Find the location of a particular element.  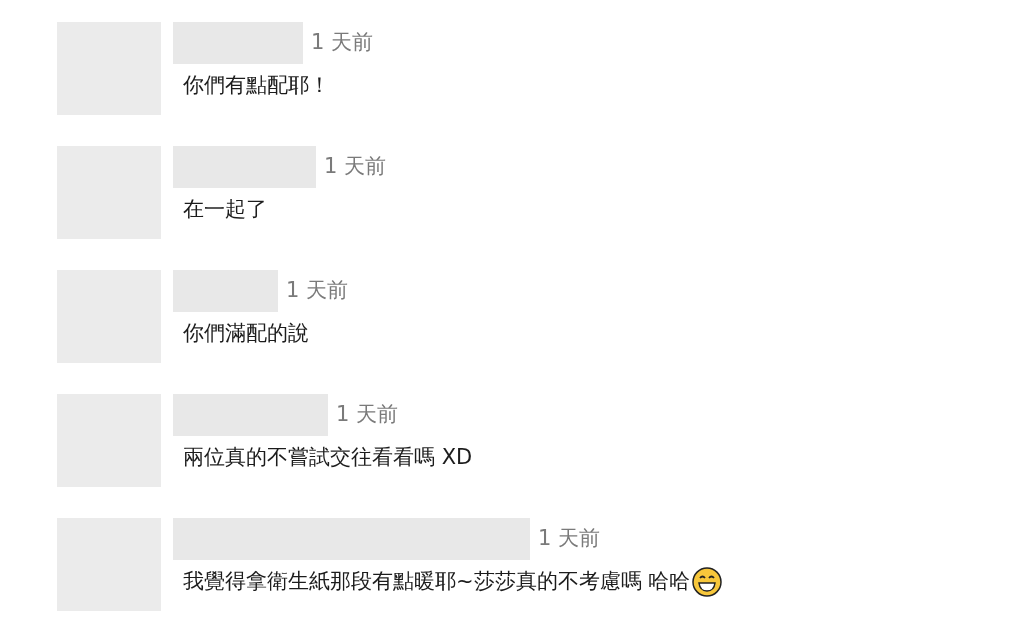

comment-text: 在一起了 is located at coordinates (225, 209).